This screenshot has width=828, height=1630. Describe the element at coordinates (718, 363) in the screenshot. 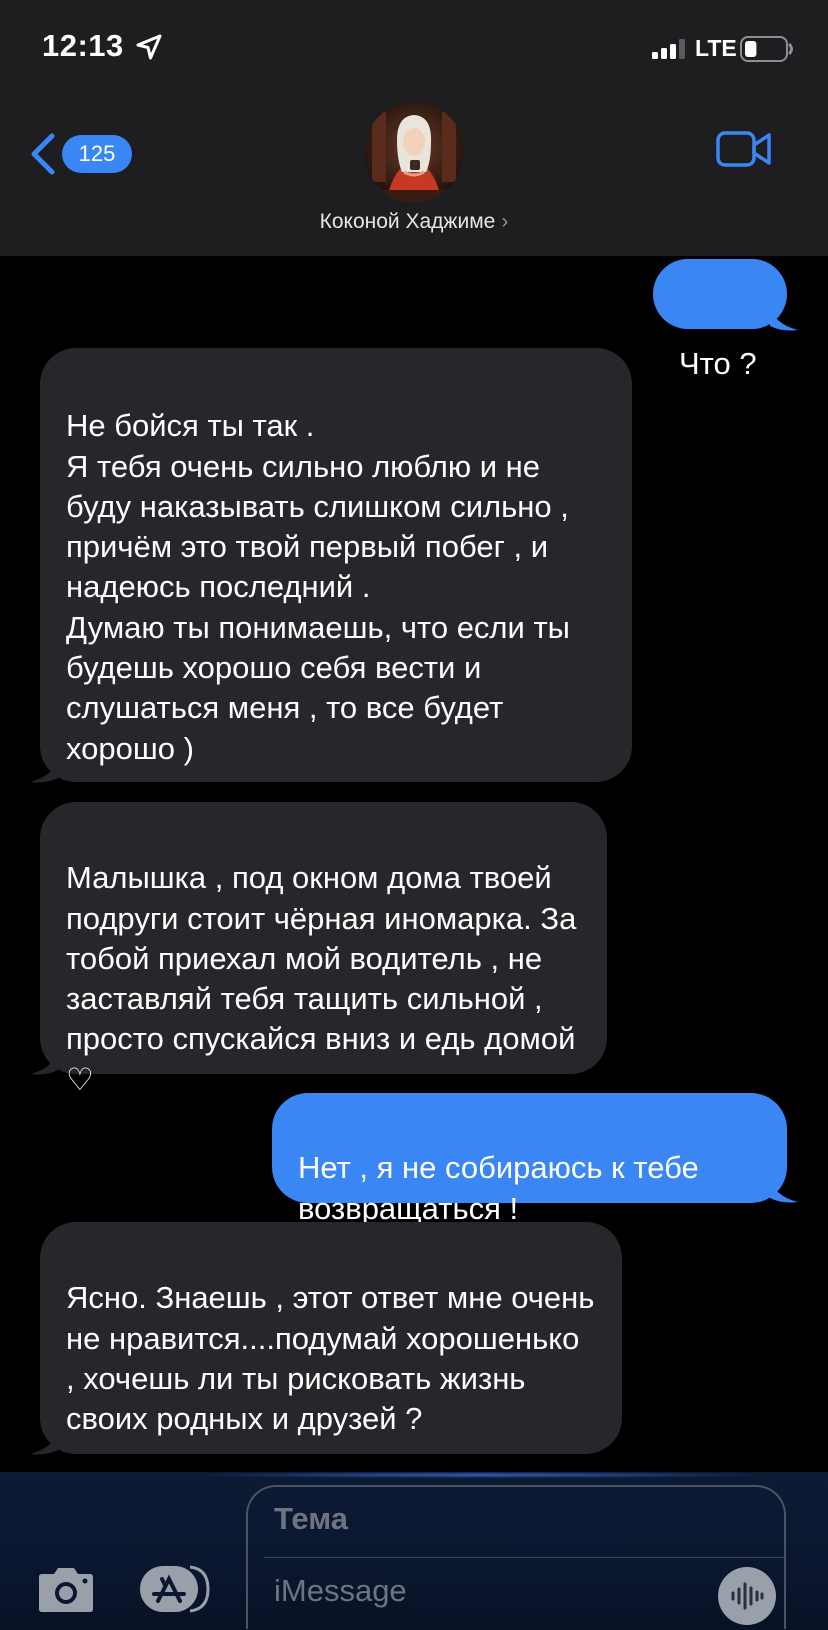

I see `message-text: Что ?` at that location.